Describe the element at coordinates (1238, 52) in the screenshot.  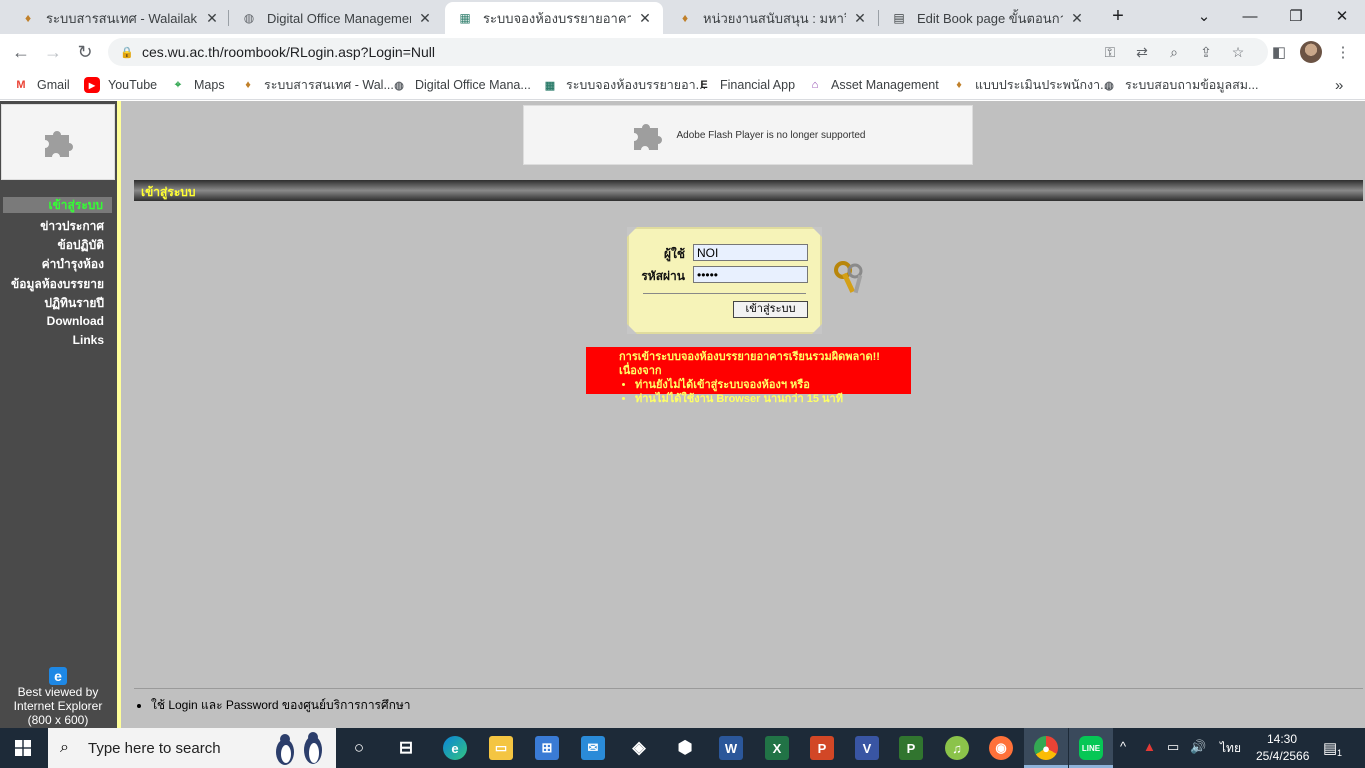
I see `bookmark-star-icon: ☆` at that location.